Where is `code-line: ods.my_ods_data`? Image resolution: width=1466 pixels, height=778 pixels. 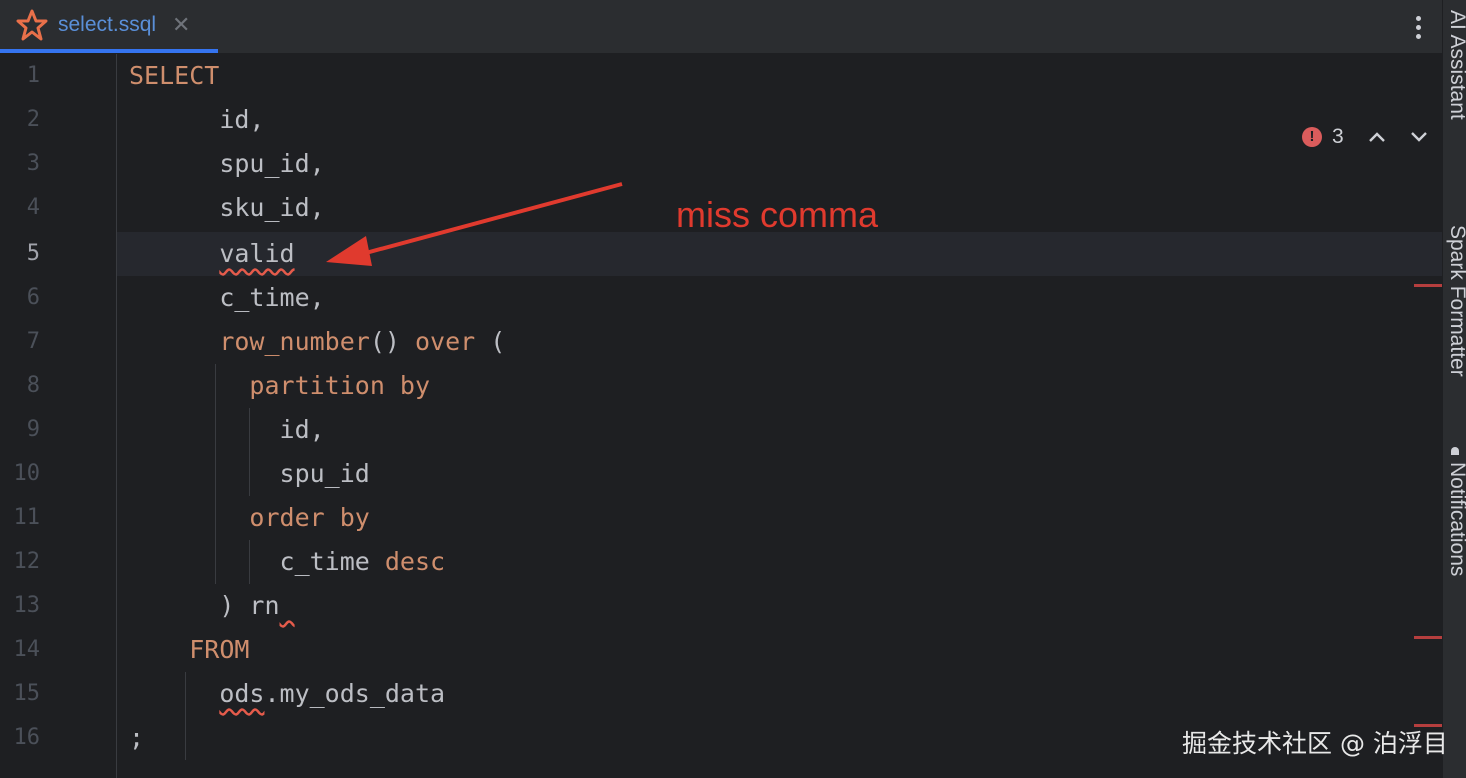 code-line: ods.my_ods_data is located at coordinates (287, 694).